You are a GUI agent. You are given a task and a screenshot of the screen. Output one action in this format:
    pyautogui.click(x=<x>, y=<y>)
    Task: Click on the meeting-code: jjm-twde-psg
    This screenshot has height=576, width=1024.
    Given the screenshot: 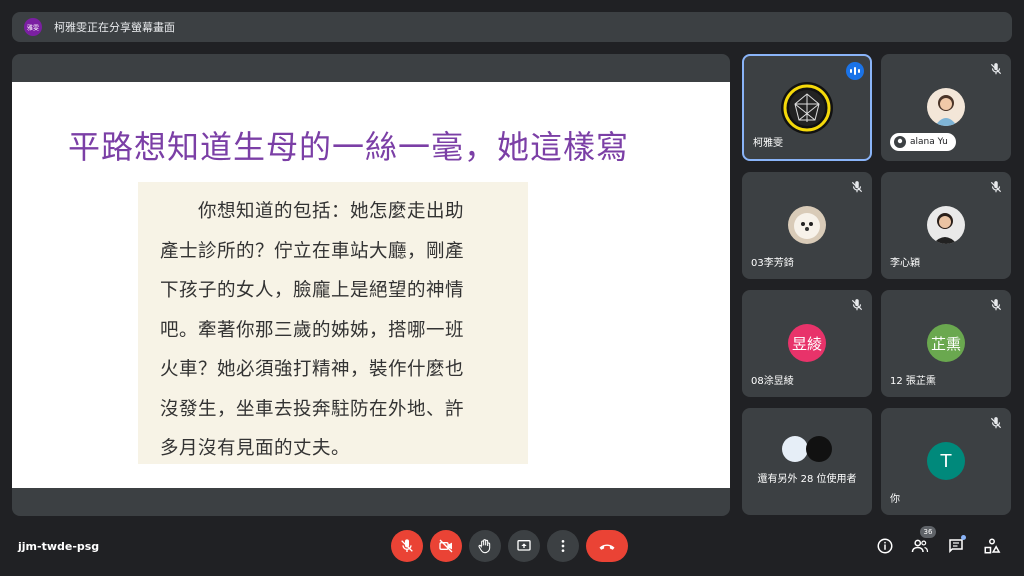 What is the action you would take?
    pyautogui.click(x=59, y=546)
    